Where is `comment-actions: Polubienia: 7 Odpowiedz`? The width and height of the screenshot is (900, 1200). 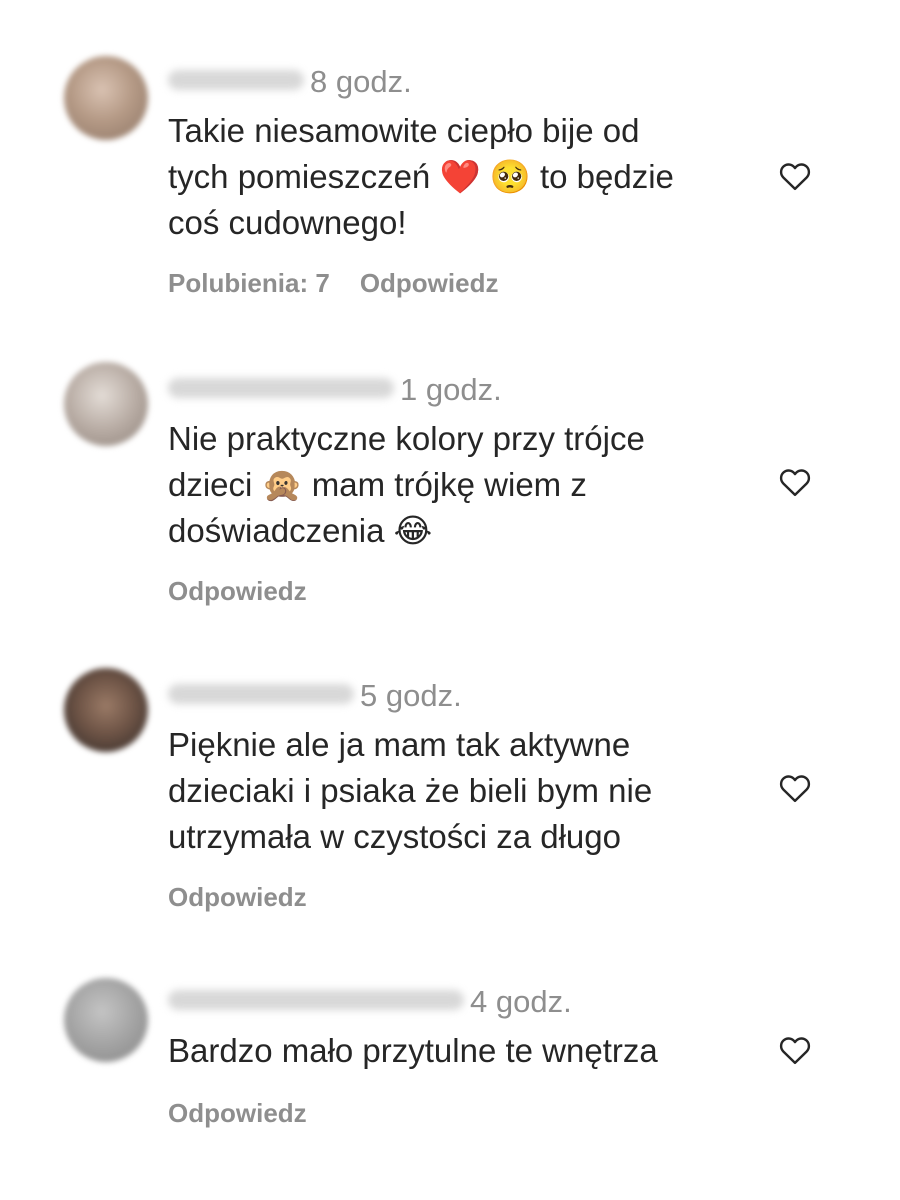
comment-actions: Polubienia: 7 Odpowiedz is located at coordinates (333, 283).